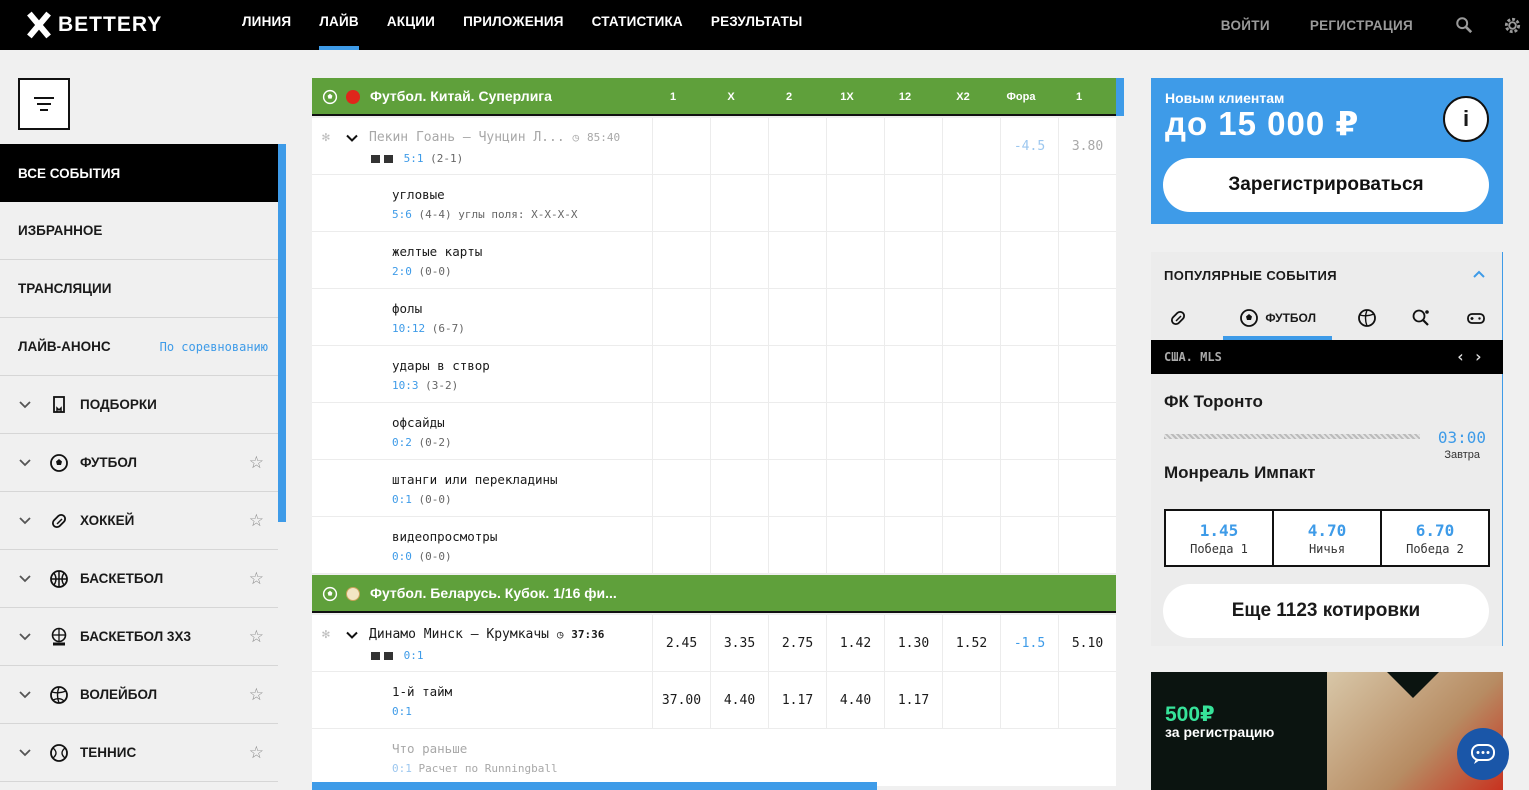  Describe the element at coordinates (1421, 318) in the screenshot. I see `tab-table-tennis` at that location.